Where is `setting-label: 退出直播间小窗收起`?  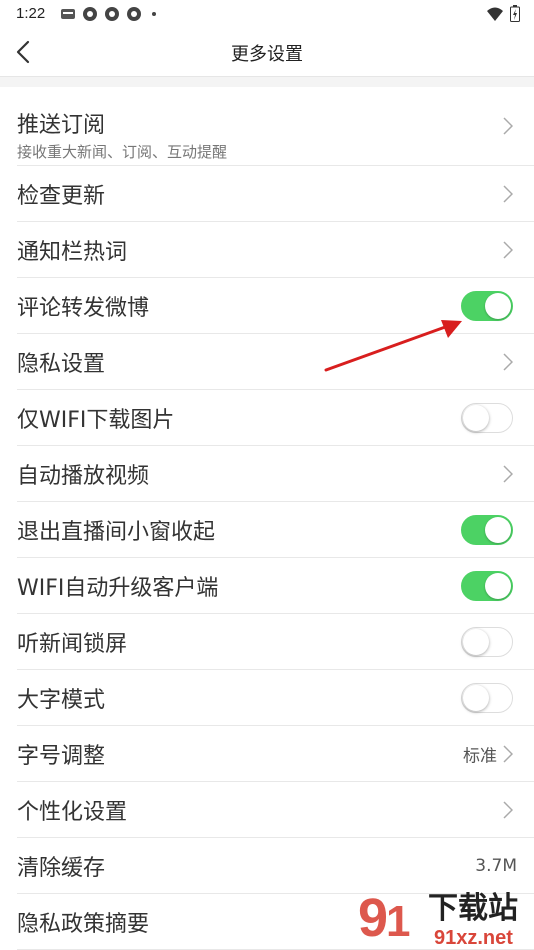 setting-label: 退出直播间小窗收起 is located at coordinates (116, 532).